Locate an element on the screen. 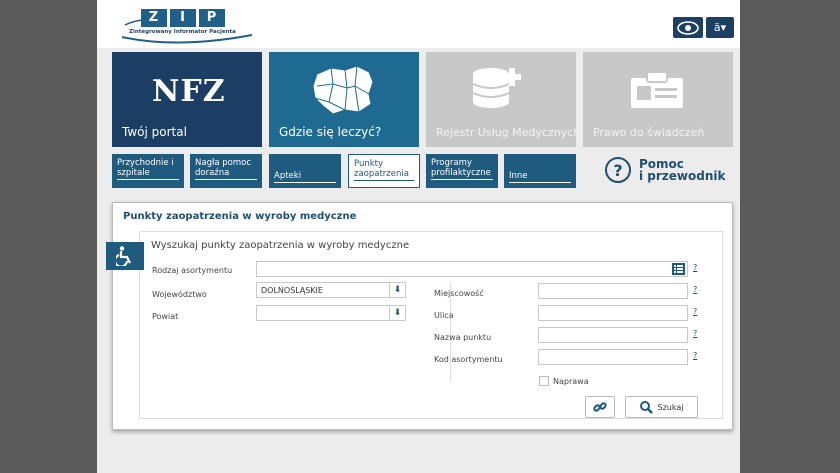 Image resolution: width=840 pixels, height=473 pixels. street-label: Ulica is located at coordinates (444, 315).